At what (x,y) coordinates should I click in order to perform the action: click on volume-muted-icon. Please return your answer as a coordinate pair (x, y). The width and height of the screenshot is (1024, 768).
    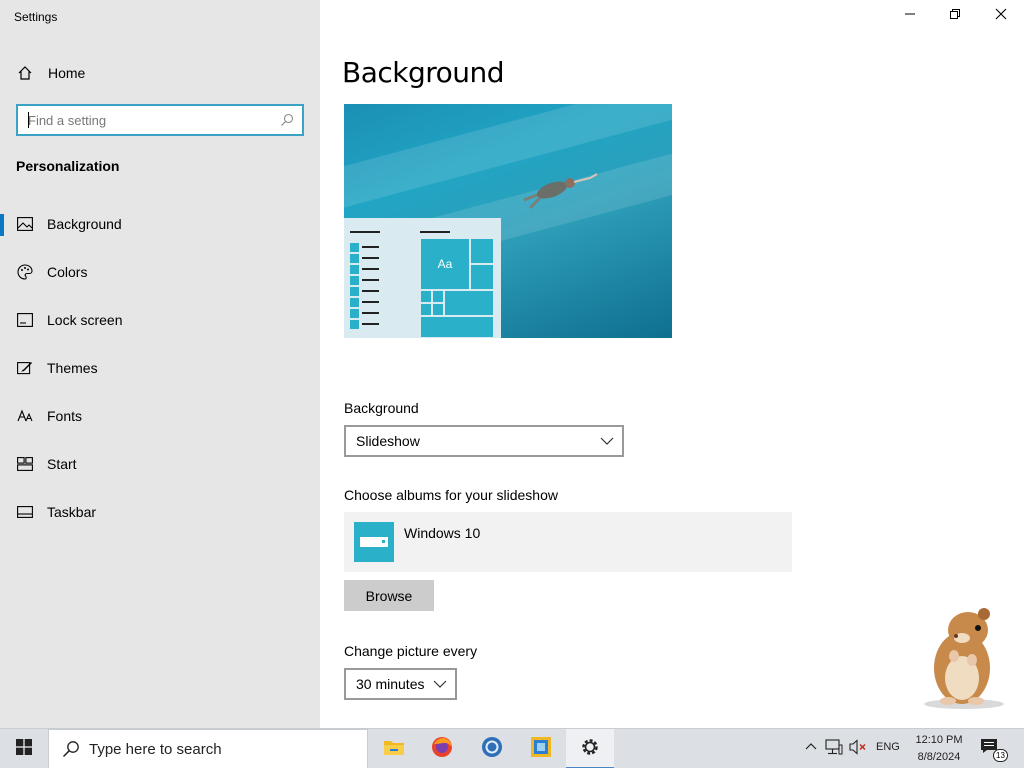
    Looking at the image, I should click on (858, 749).